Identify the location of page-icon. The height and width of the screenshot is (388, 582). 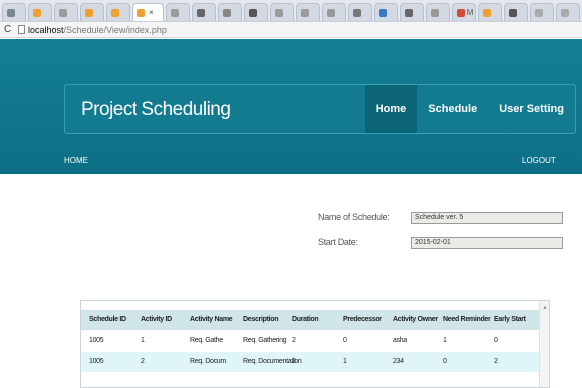
(21, 29).